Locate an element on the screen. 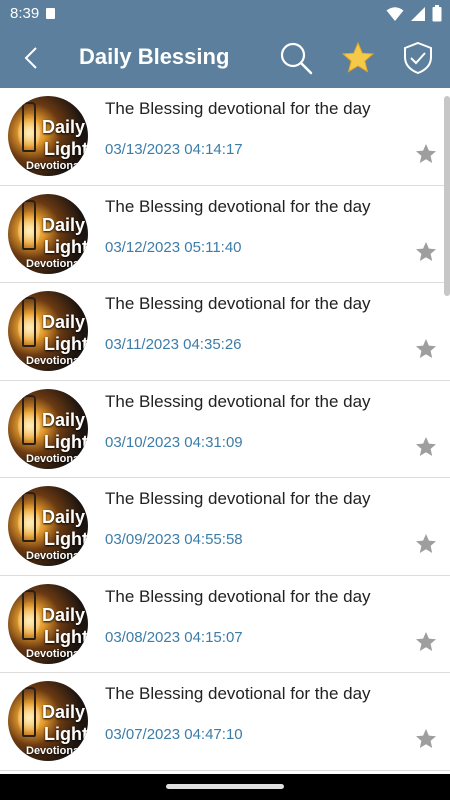 The width and height of the screenshot is (450, 800). scrollbar is located at coordinates (447, 196).